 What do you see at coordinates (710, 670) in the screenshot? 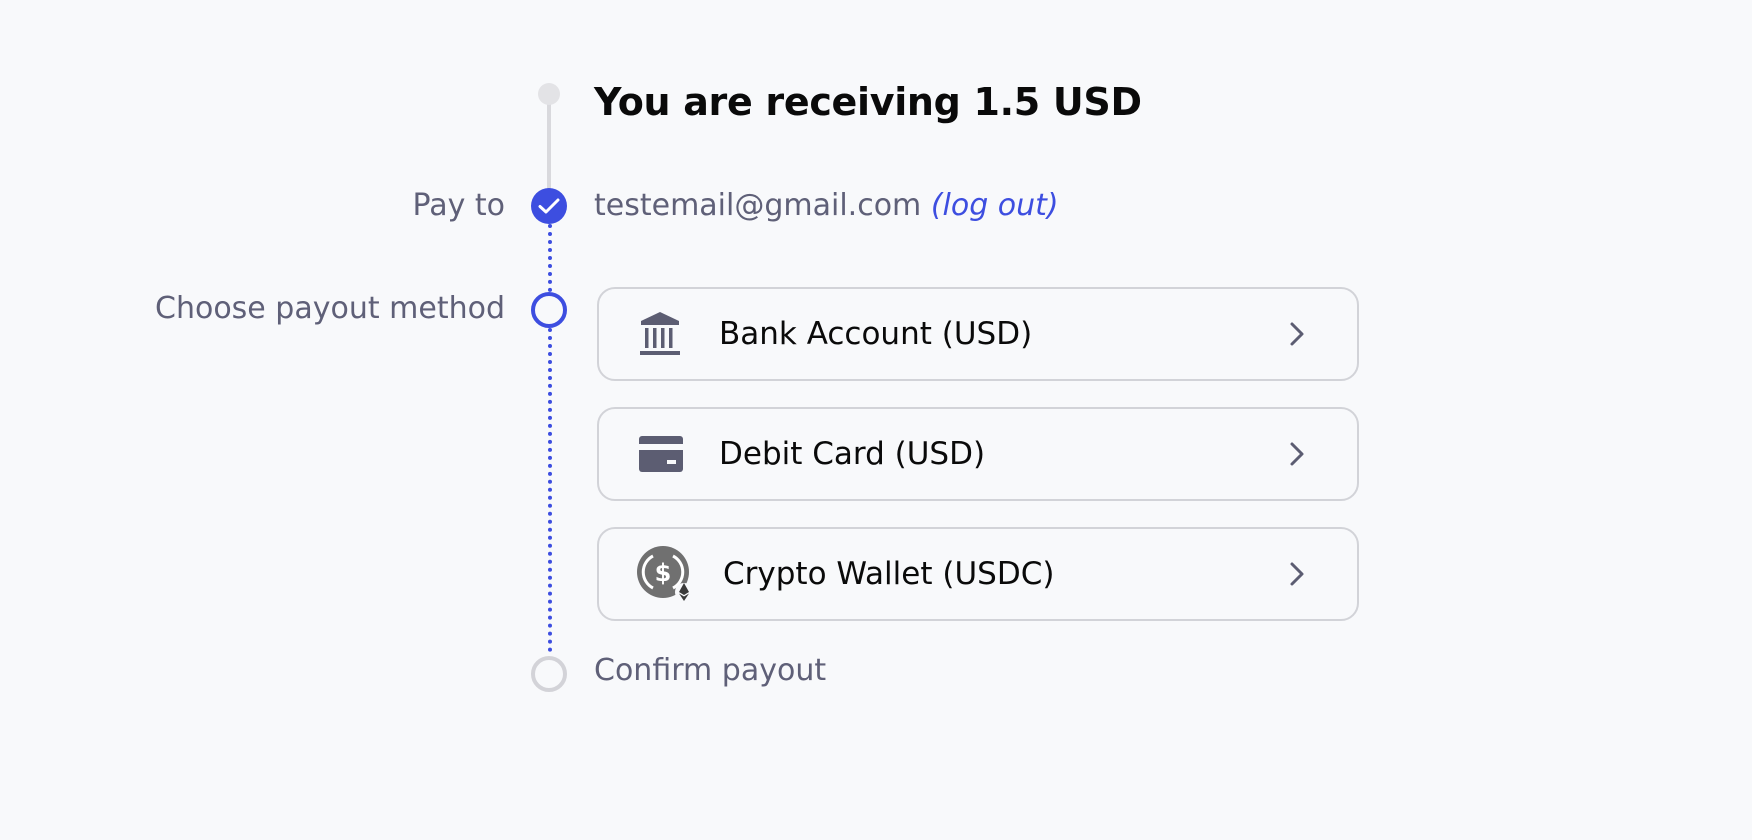
I see `step-label-confirm-payout: Confirm payout` at bounding box center [710, 670].